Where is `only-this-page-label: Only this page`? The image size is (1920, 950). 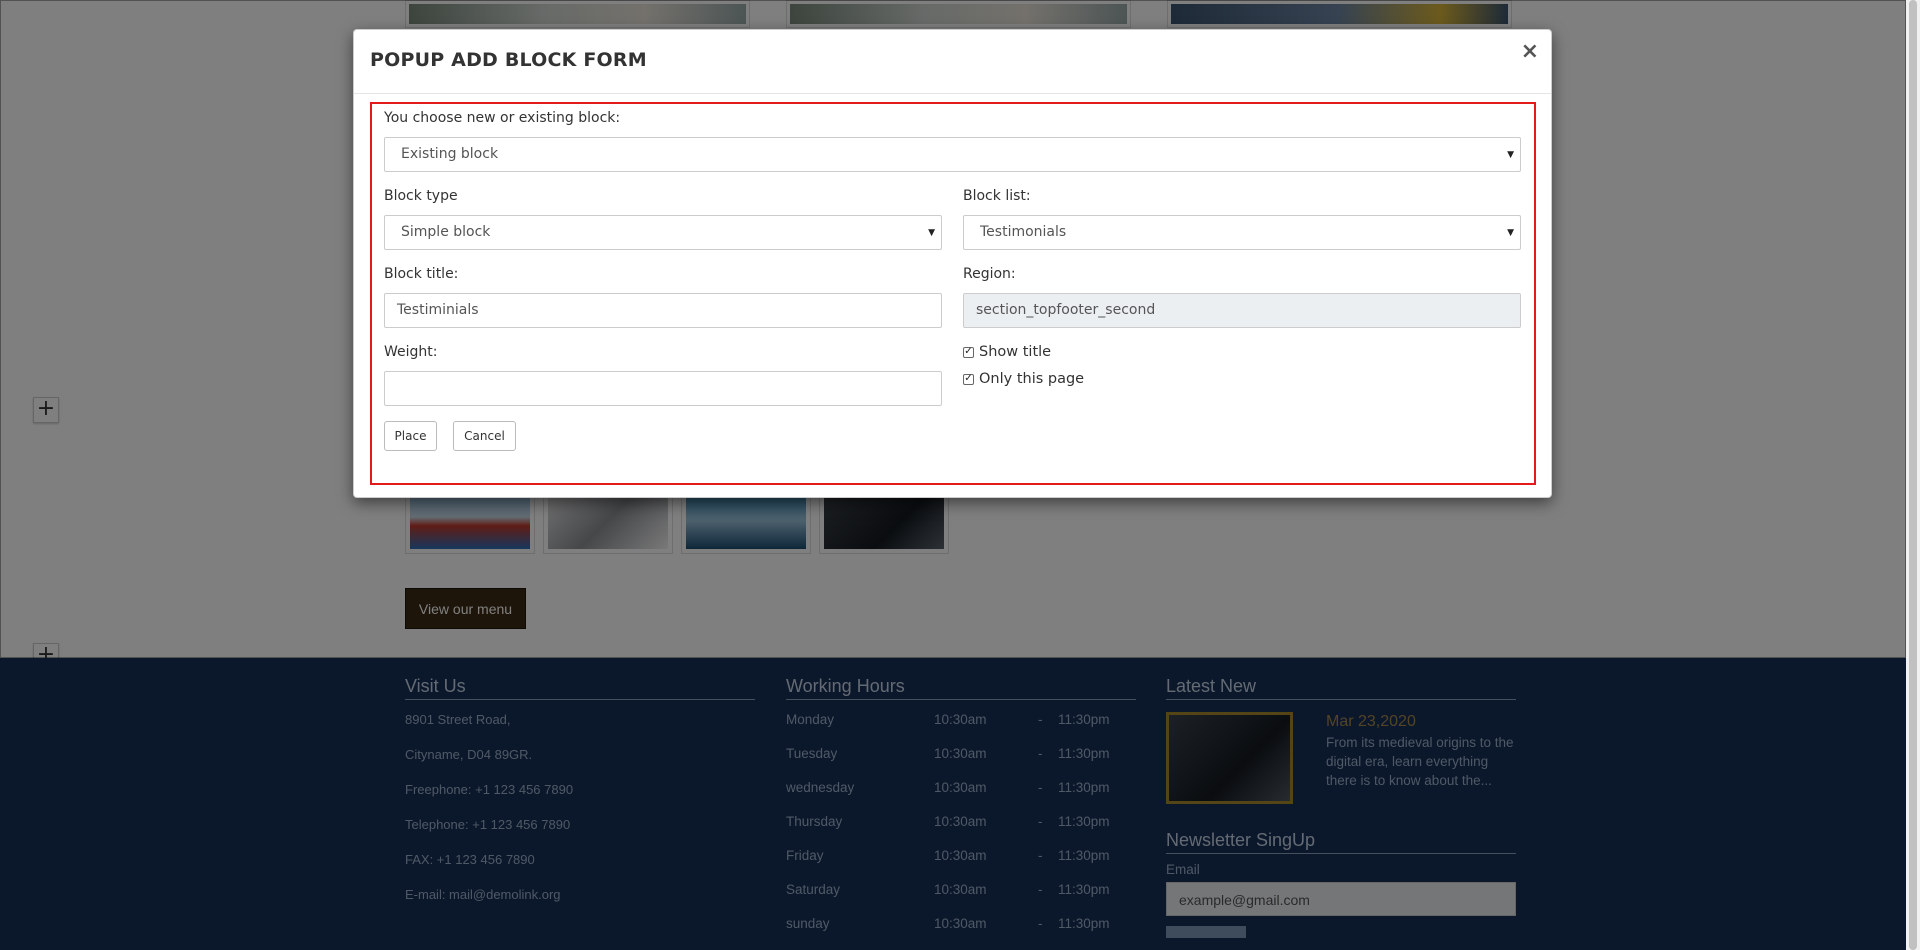 only-this-page-label: Only this page is located at coordinates (1032, 379).